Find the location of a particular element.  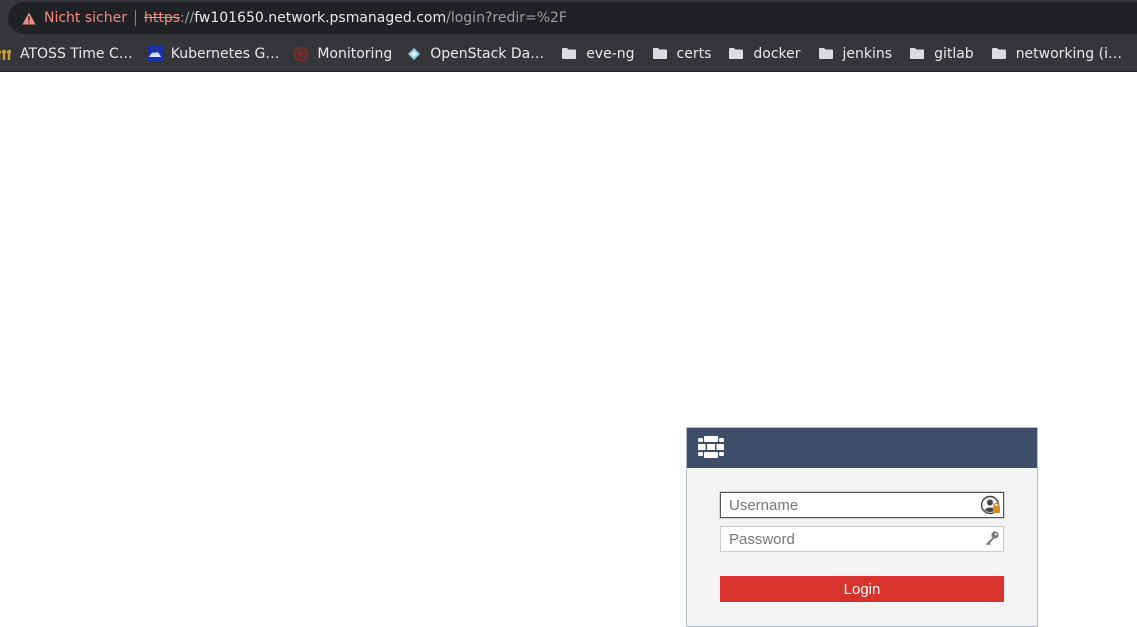

openstack-icon is located at coordinates (414, 54).